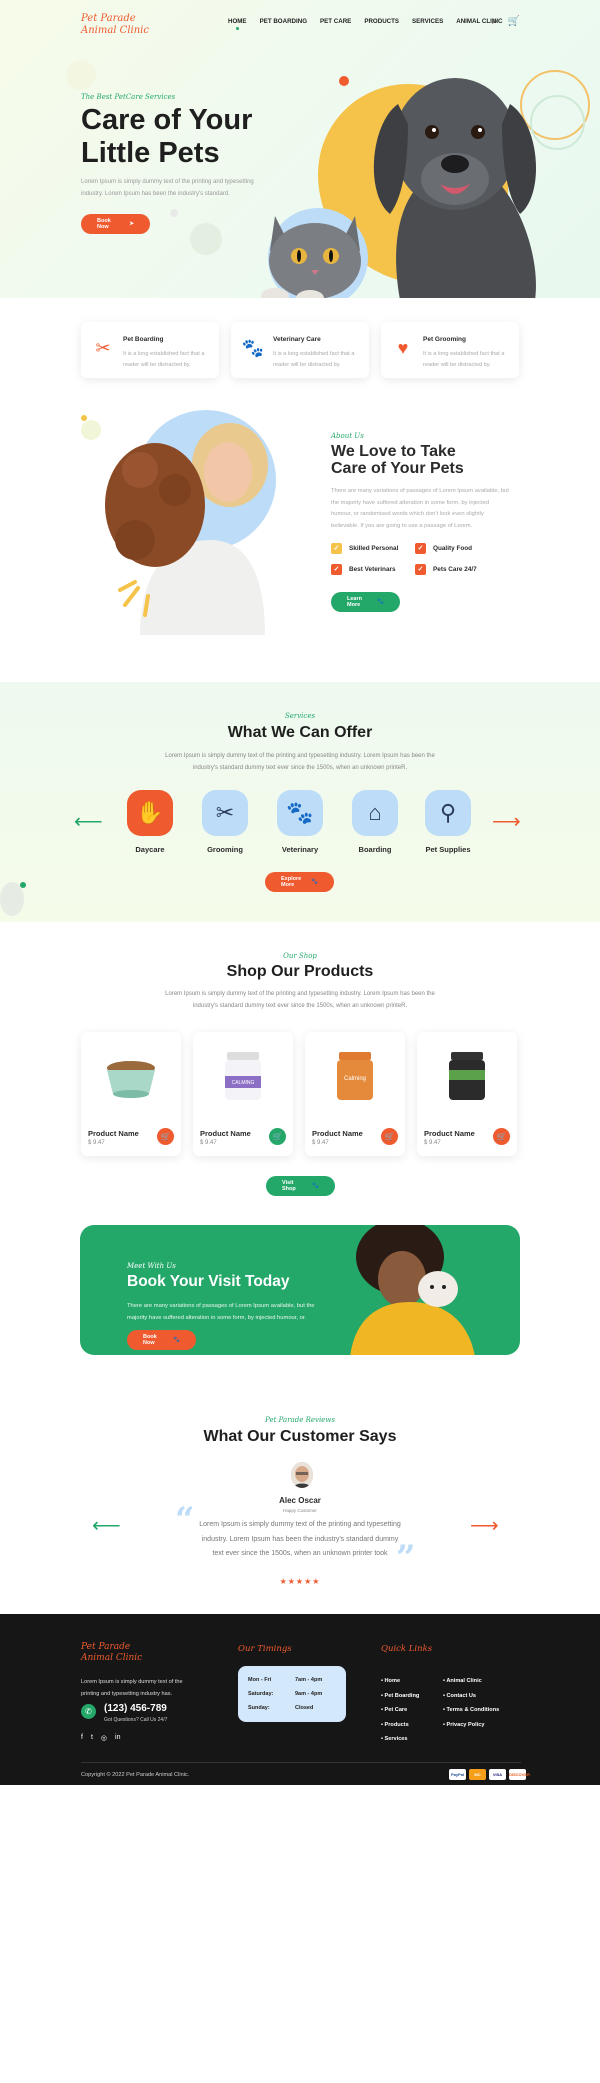  What do you see at coordinates (237, 24) in the screenshot?
I see `nav-home: HOME` at bounding box center [237, 24].